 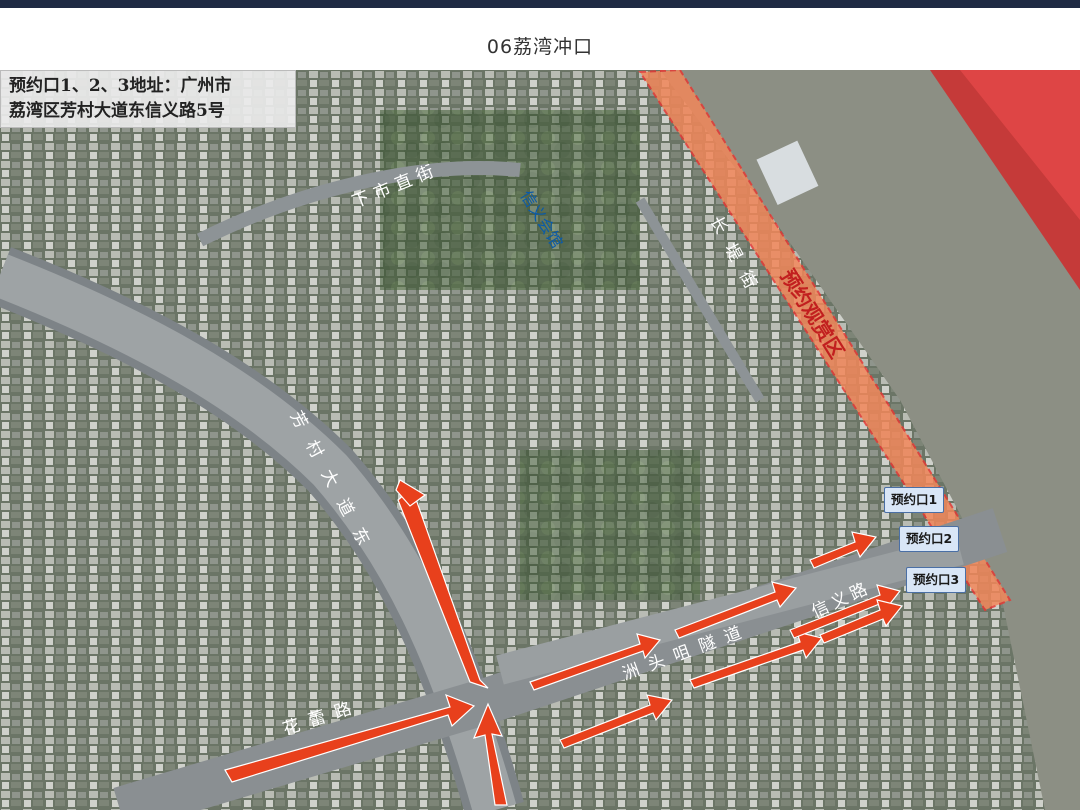 I want to click on page-header: 06荔湾冲口, so click(x=540, y=39).